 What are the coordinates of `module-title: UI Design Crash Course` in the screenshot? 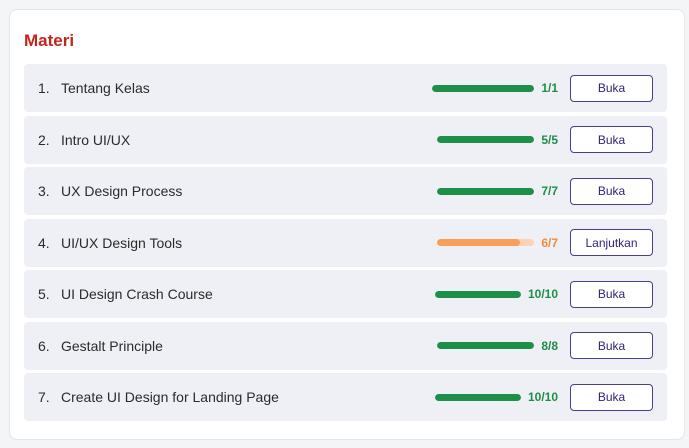 It's located at (137, 294).